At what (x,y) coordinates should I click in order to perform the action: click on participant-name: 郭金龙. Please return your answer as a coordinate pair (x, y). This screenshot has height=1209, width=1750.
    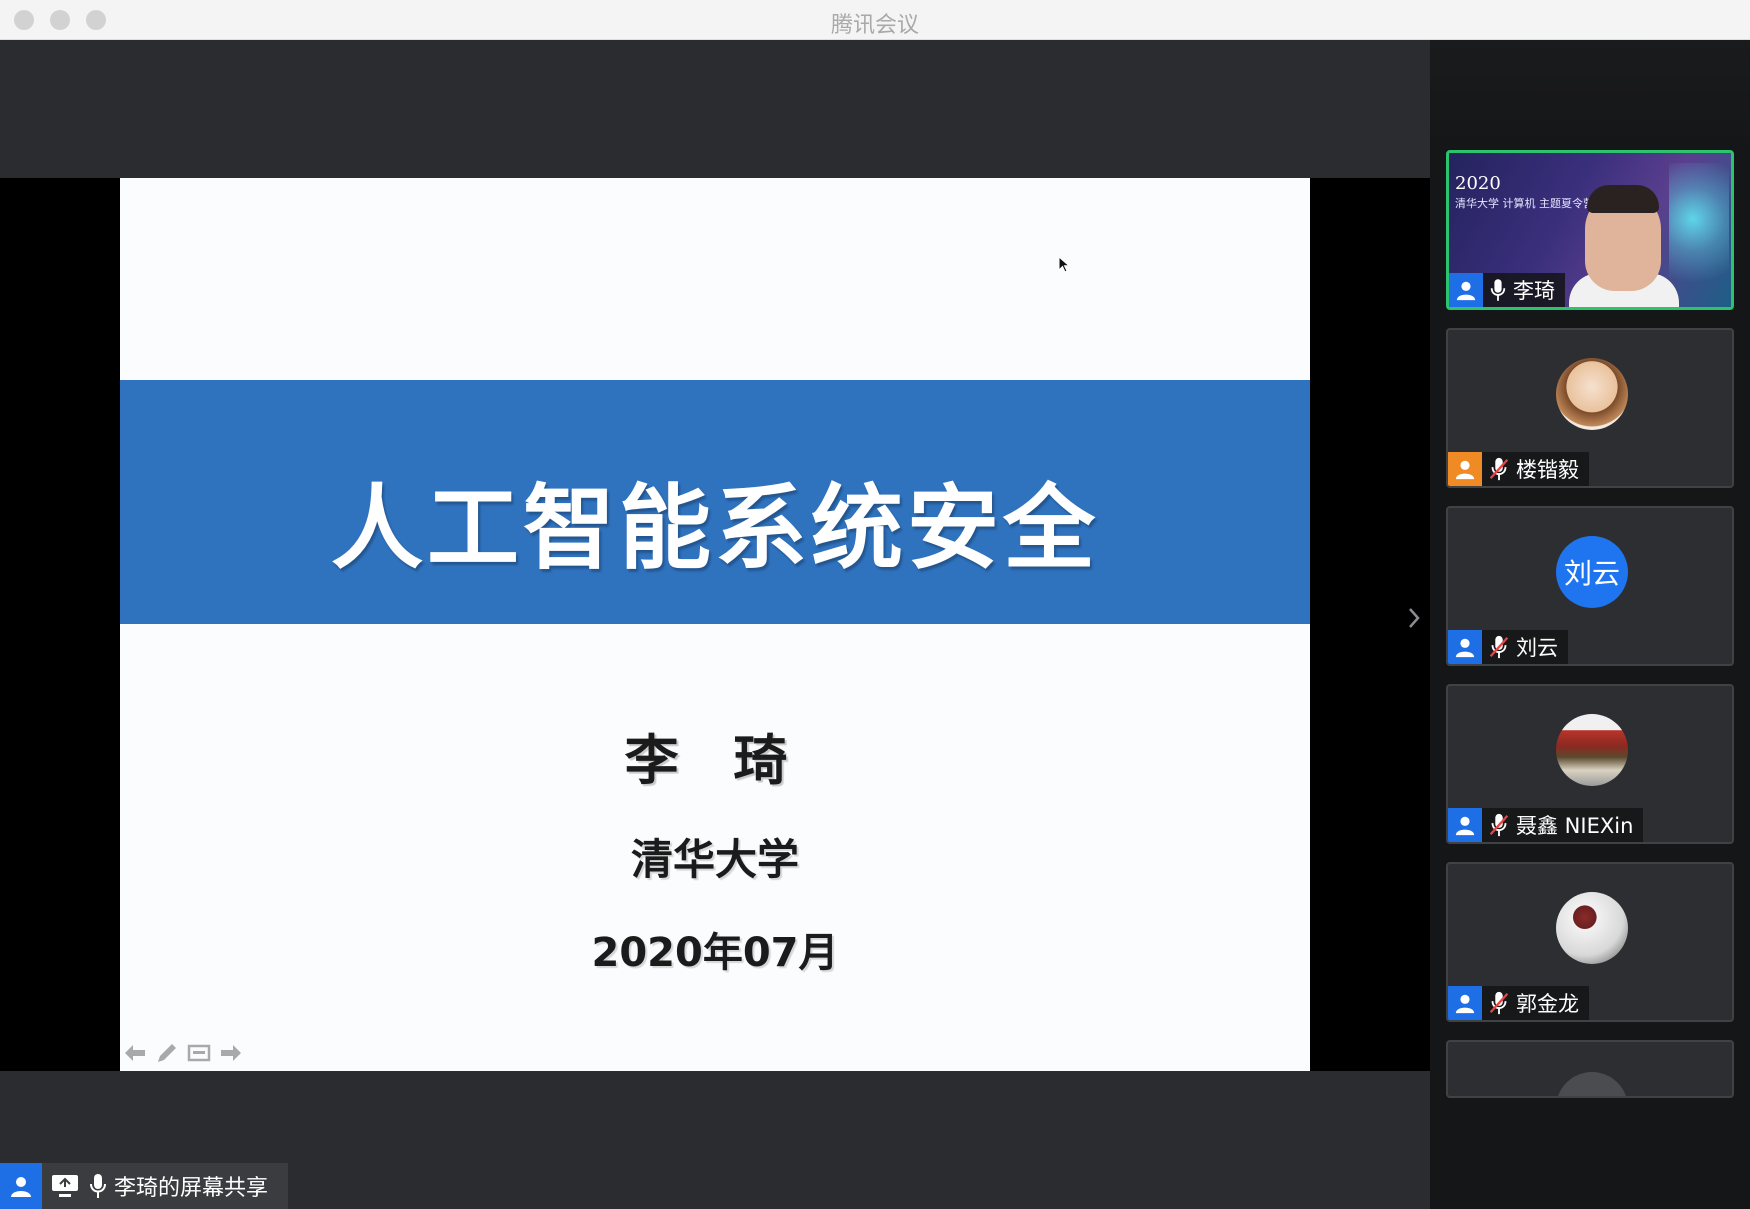
    Looking at the image, I should click on (1547, 1004).